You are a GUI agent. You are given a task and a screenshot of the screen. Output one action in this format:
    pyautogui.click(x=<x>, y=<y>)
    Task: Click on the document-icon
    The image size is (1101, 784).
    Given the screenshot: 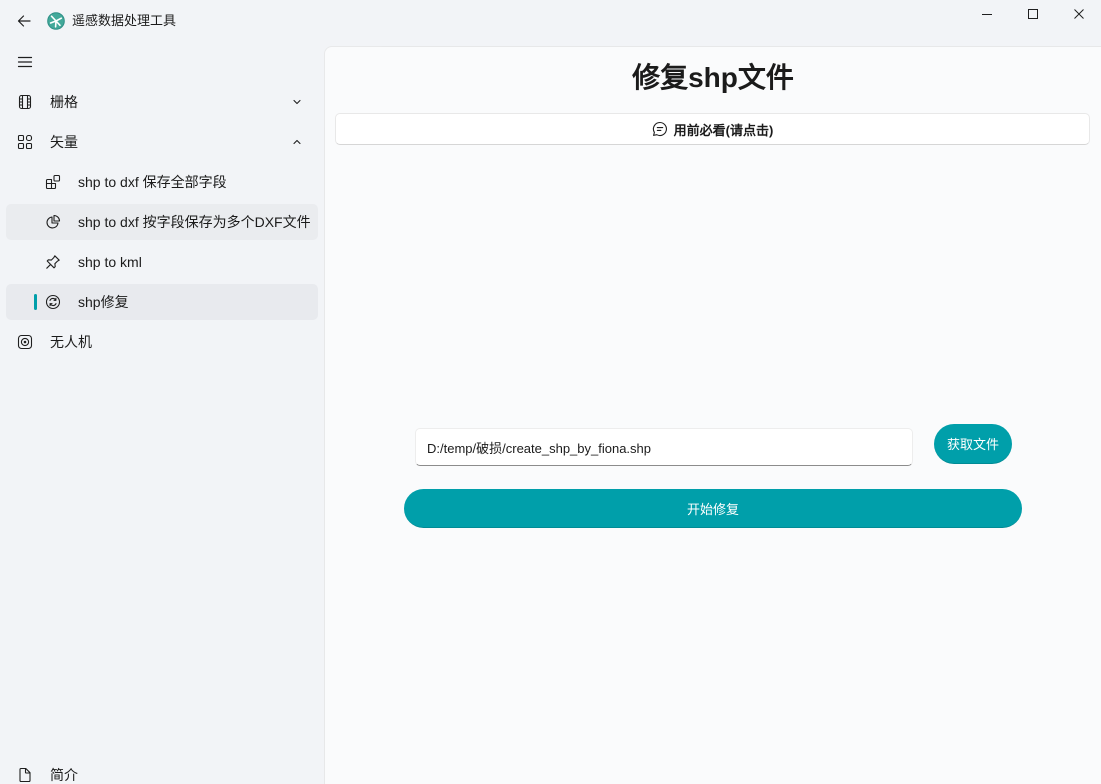 What is the action you would take?
    pyautogui.click(x=25, y=775)
    